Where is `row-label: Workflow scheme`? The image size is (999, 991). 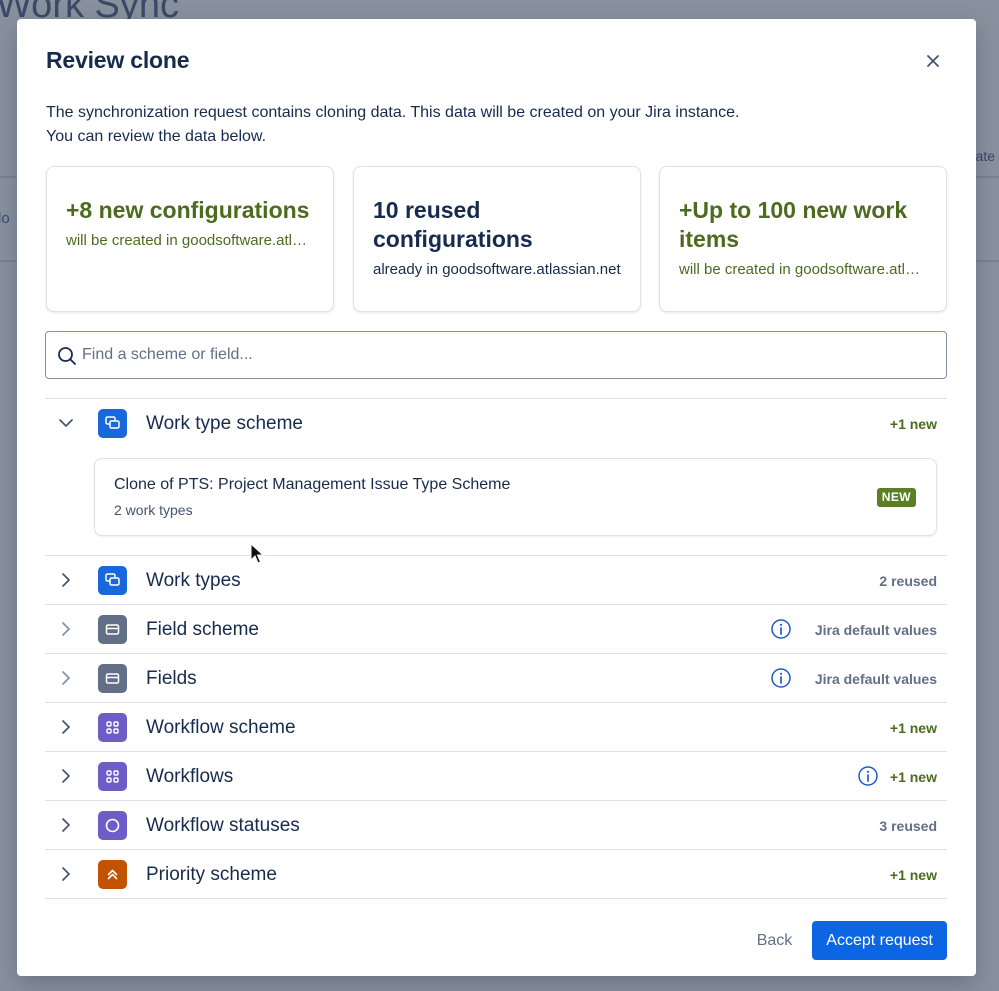 row-label: Workflow scheme is located at coordinates (221, 727).